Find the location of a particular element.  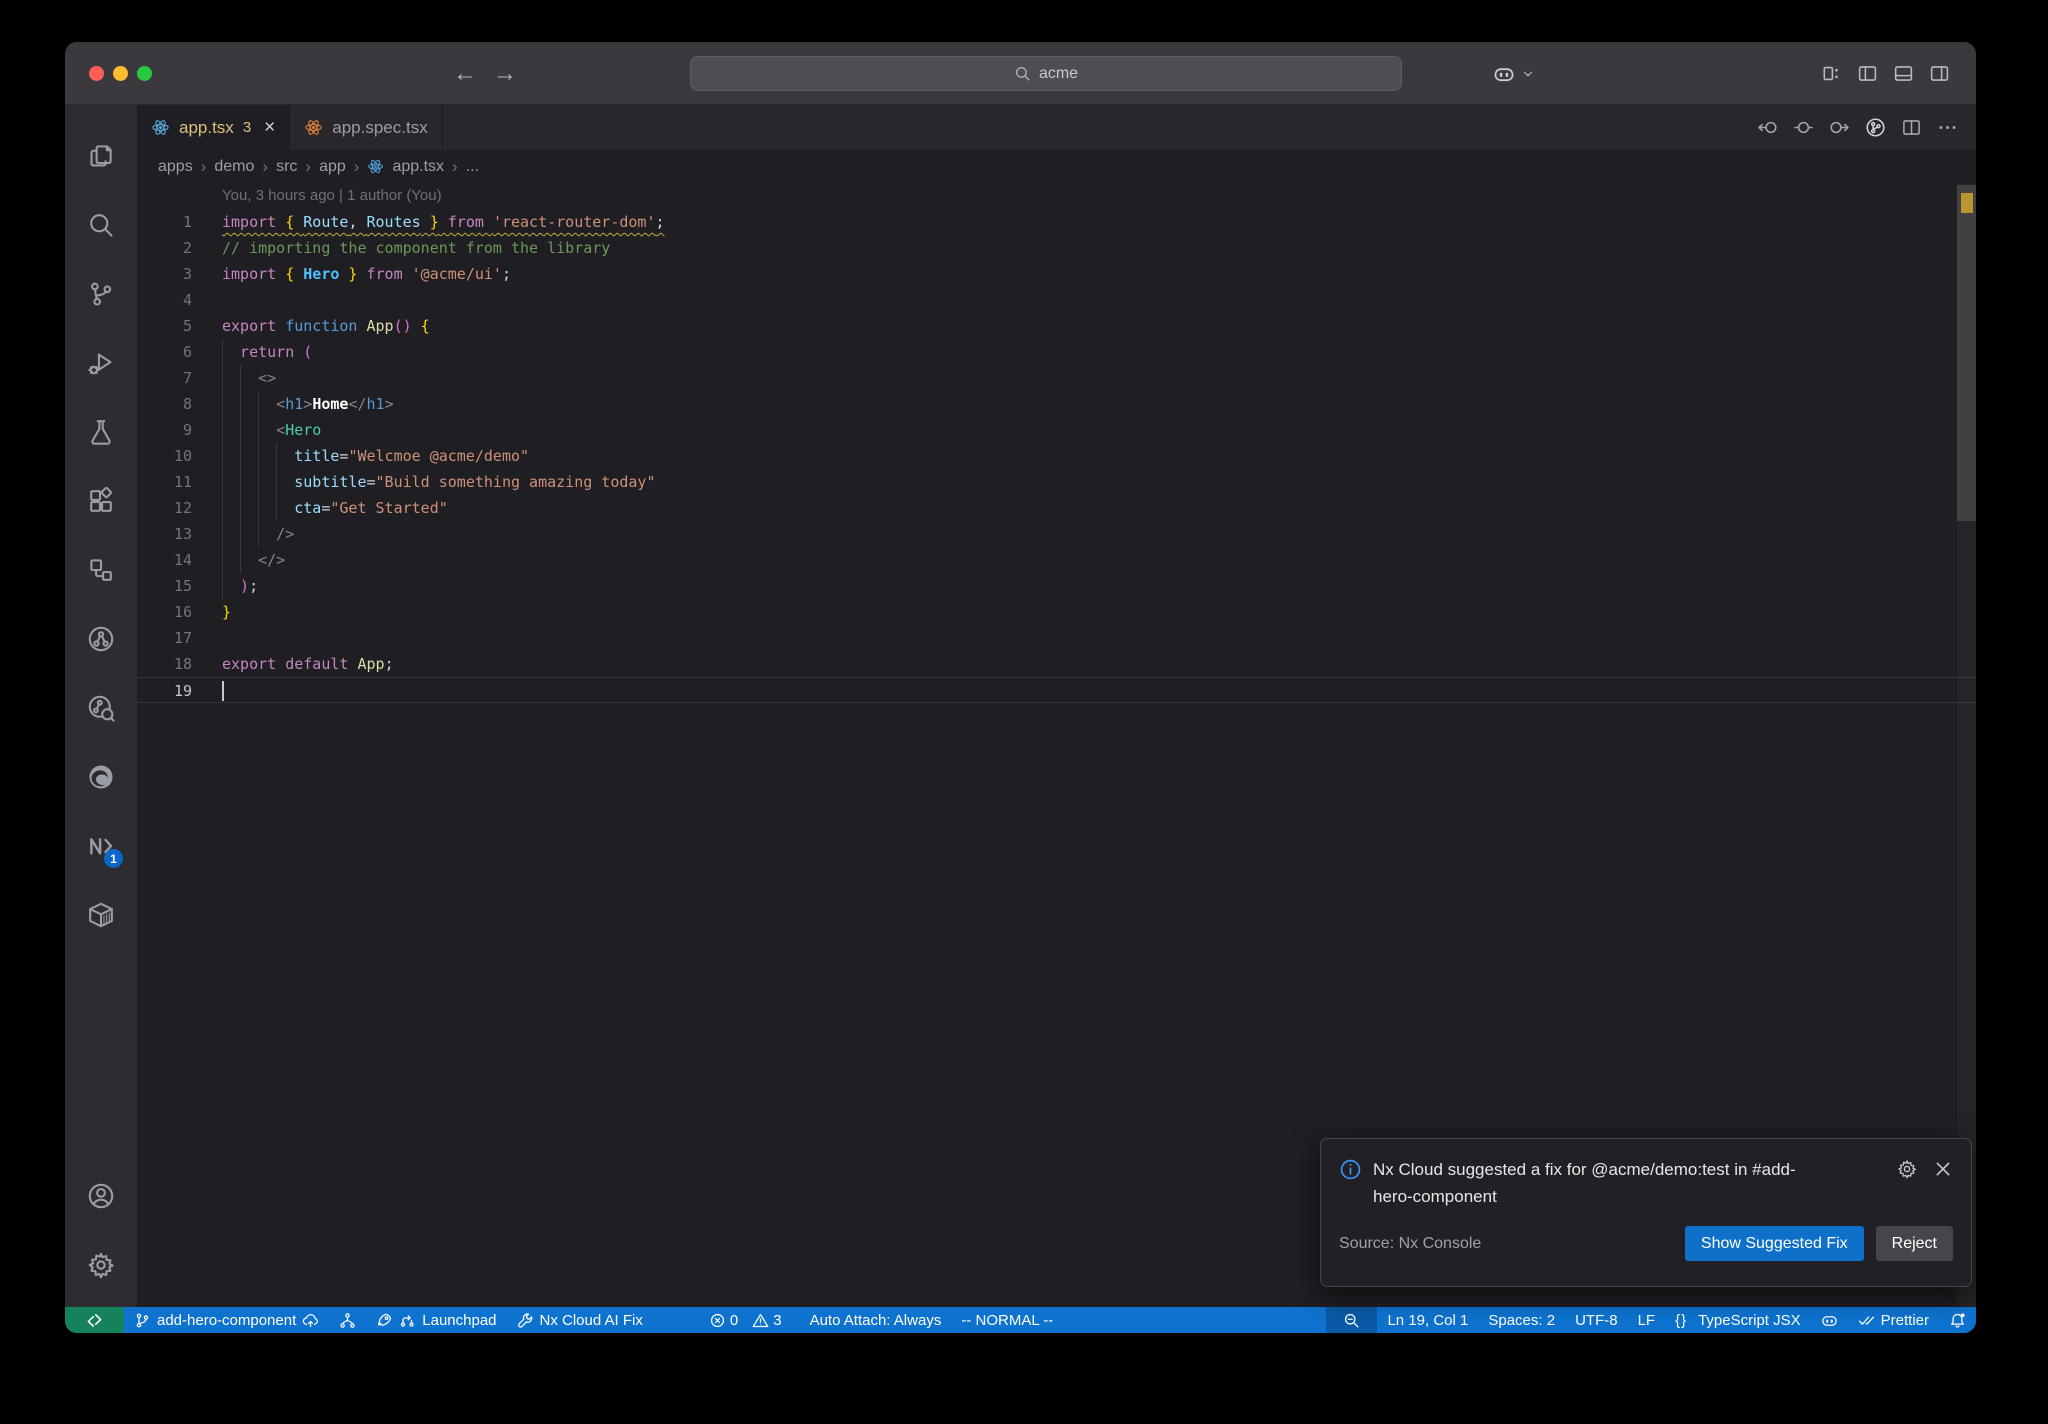

command-center-search: acme is located at coordinates (1046, 73).